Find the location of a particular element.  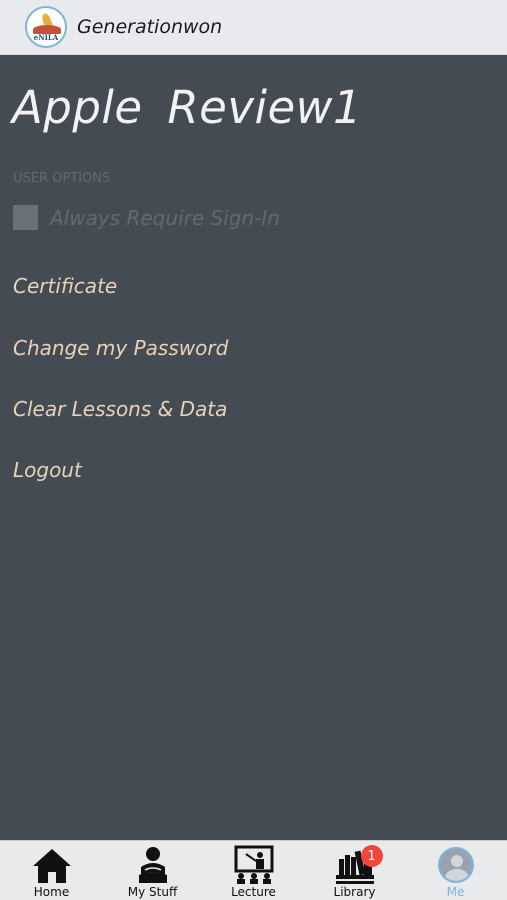

tab-me-label: Me is located at coordinates (455, 892).